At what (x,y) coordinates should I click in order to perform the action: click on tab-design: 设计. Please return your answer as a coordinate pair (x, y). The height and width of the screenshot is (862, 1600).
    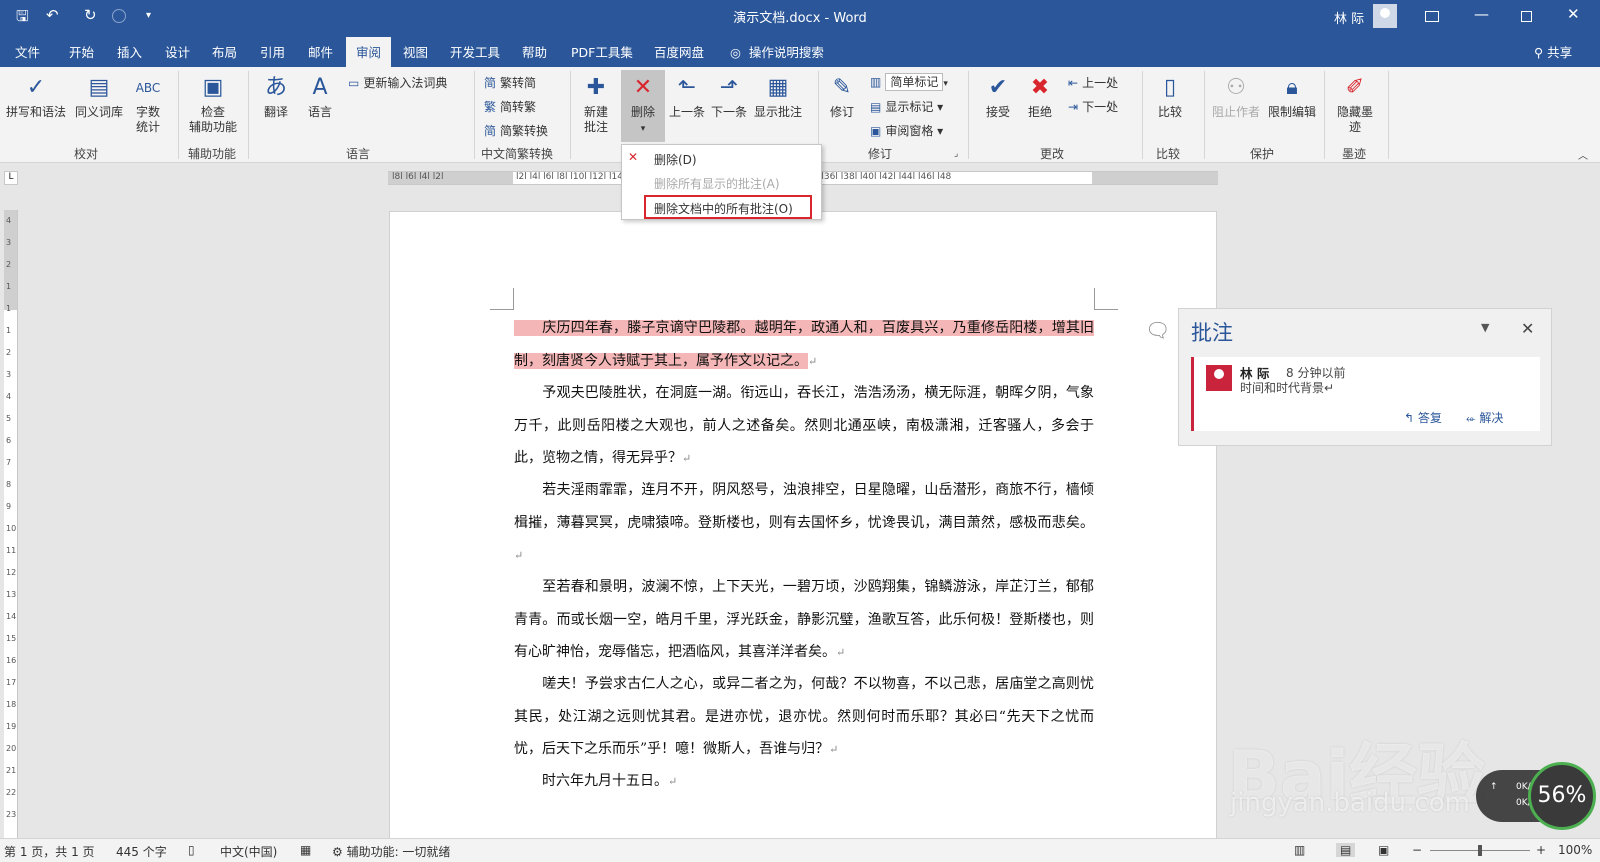
    Looking at the image, I should click on (177, 51).